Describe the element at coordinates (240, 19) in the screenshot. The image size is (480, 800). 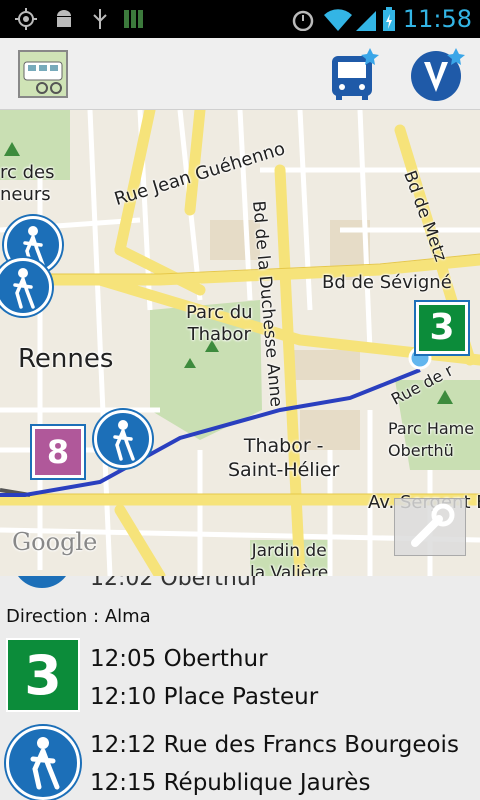
I see `status-bar: 11:58` at that location.